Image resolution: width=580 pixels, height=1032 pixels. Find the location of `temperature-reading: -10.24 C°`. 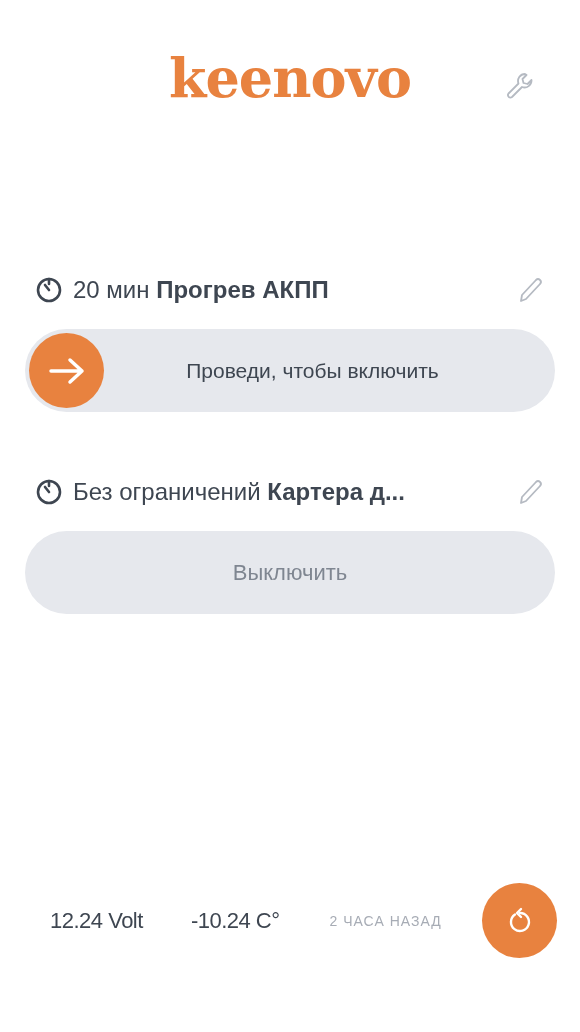

temperature-reading: -10.24 C° is located at coordinates (235, 920).